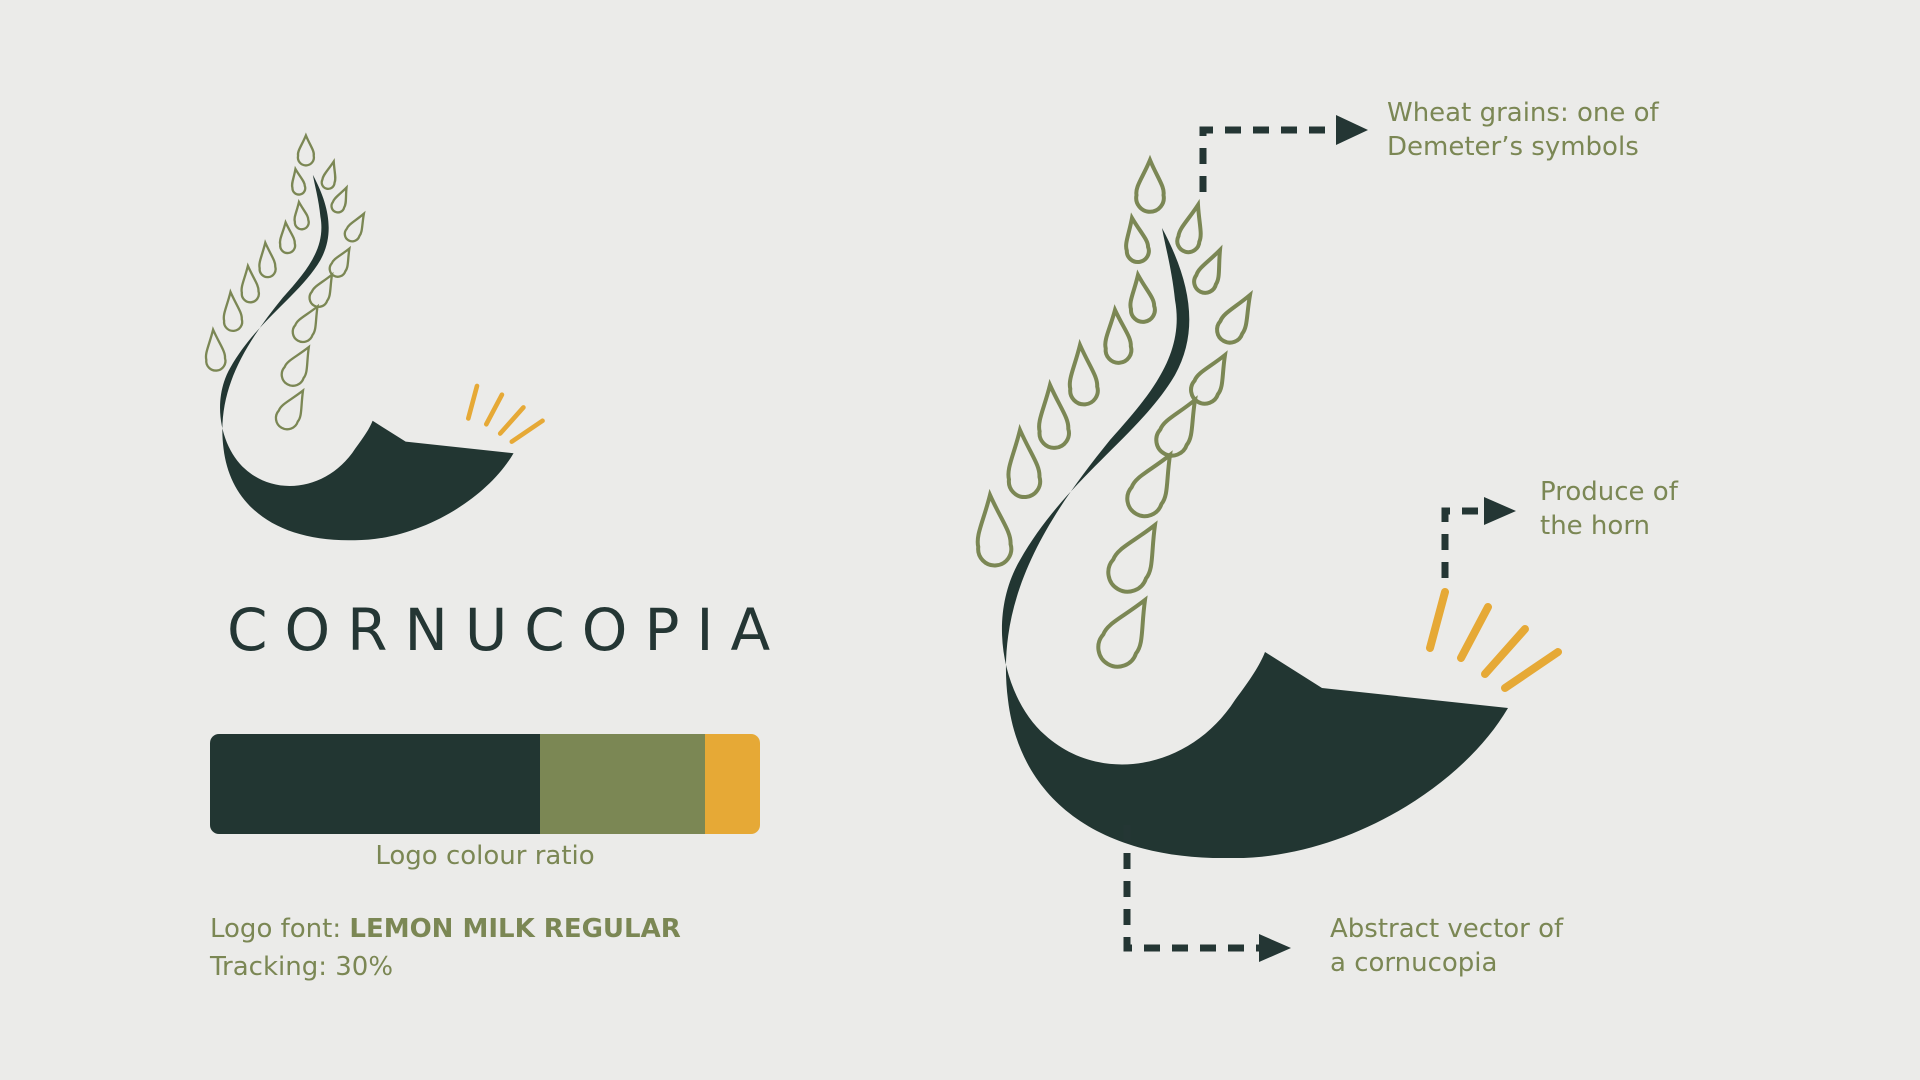  Describe the element at coordinates (1609, 509) in the screenshot. I see `annotation-produce: Produce of the horn` at that location.